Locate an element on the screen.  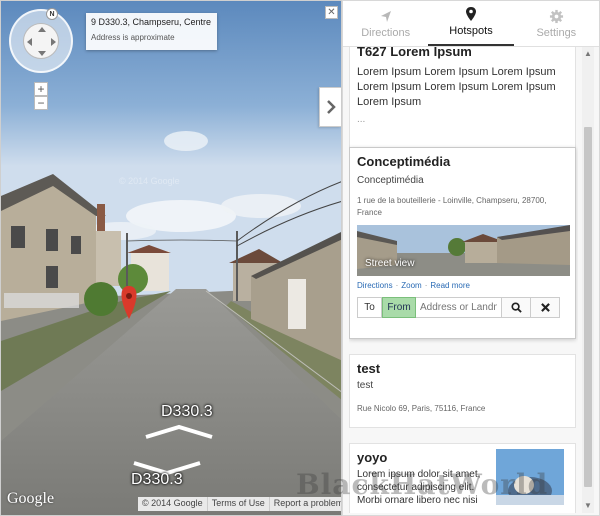
street-view-thumbnail: Street view is located at coordinates (463, 250).